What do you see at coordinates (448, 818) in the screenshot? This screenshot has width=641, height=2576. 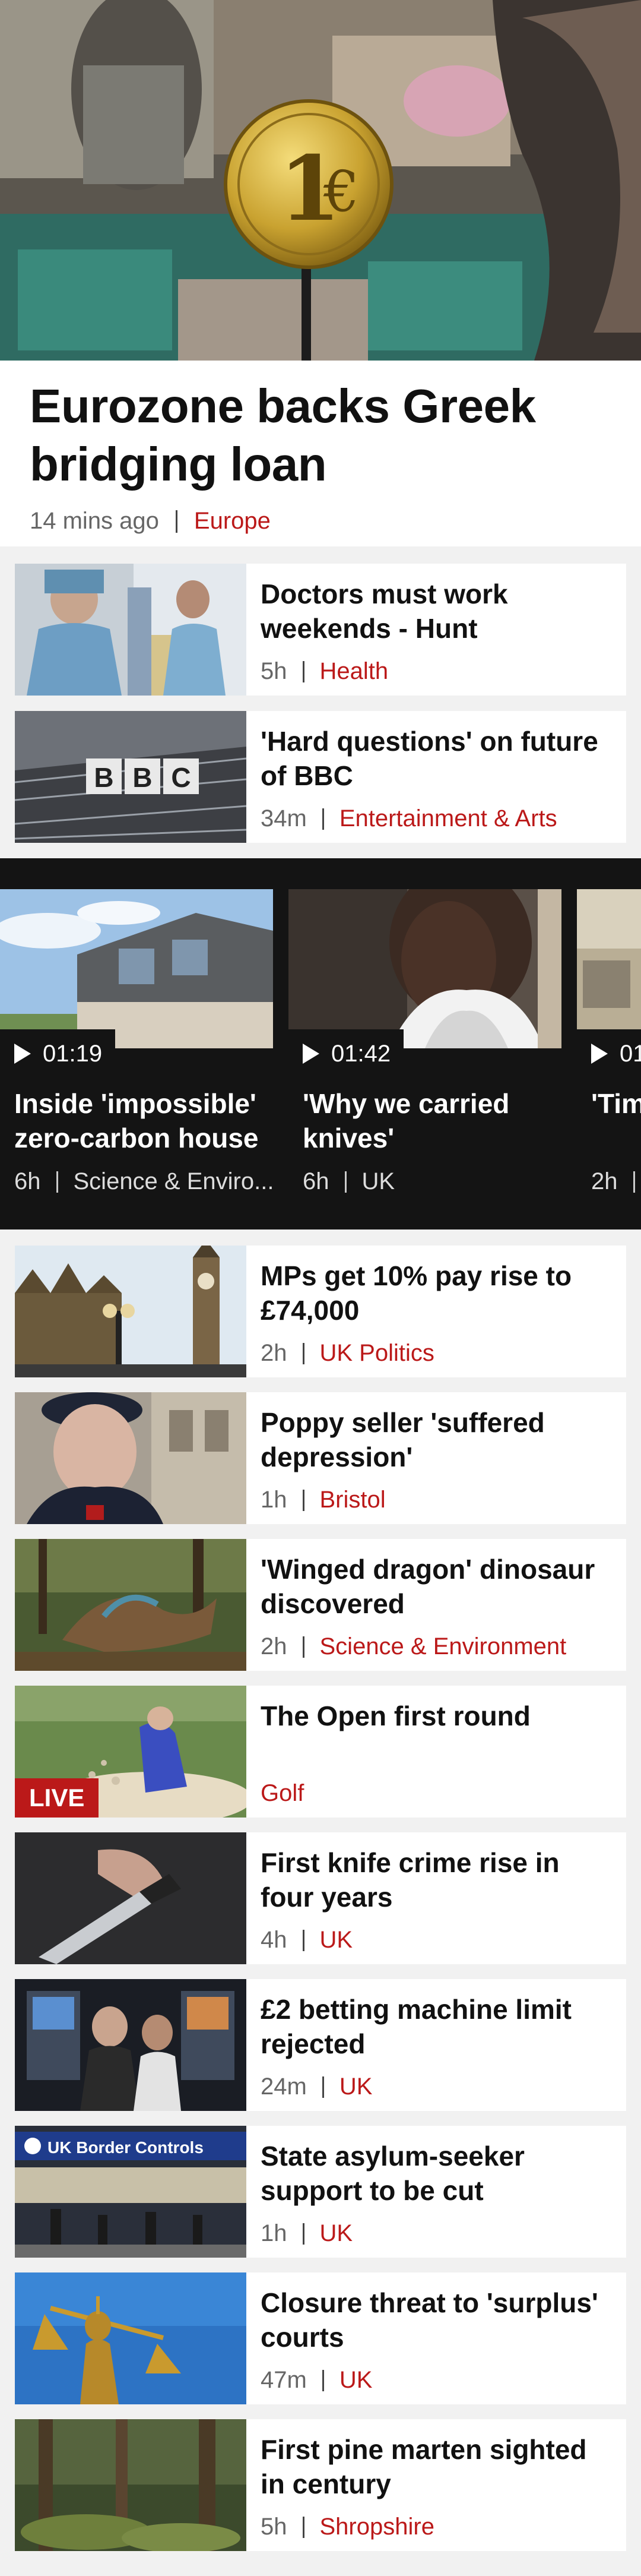 I see `story-section-link: Entertainment & Arts` at bounding box center [448, 818].